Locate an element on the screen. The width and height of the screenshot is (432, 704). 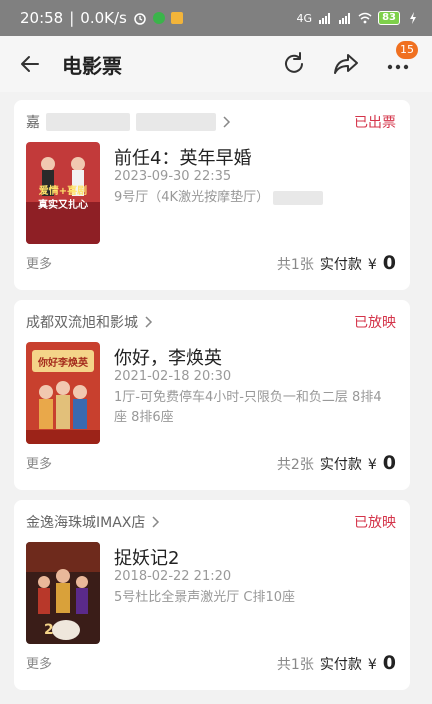
svg-text: 你好李焕英 is located at coordinates (63, 362).